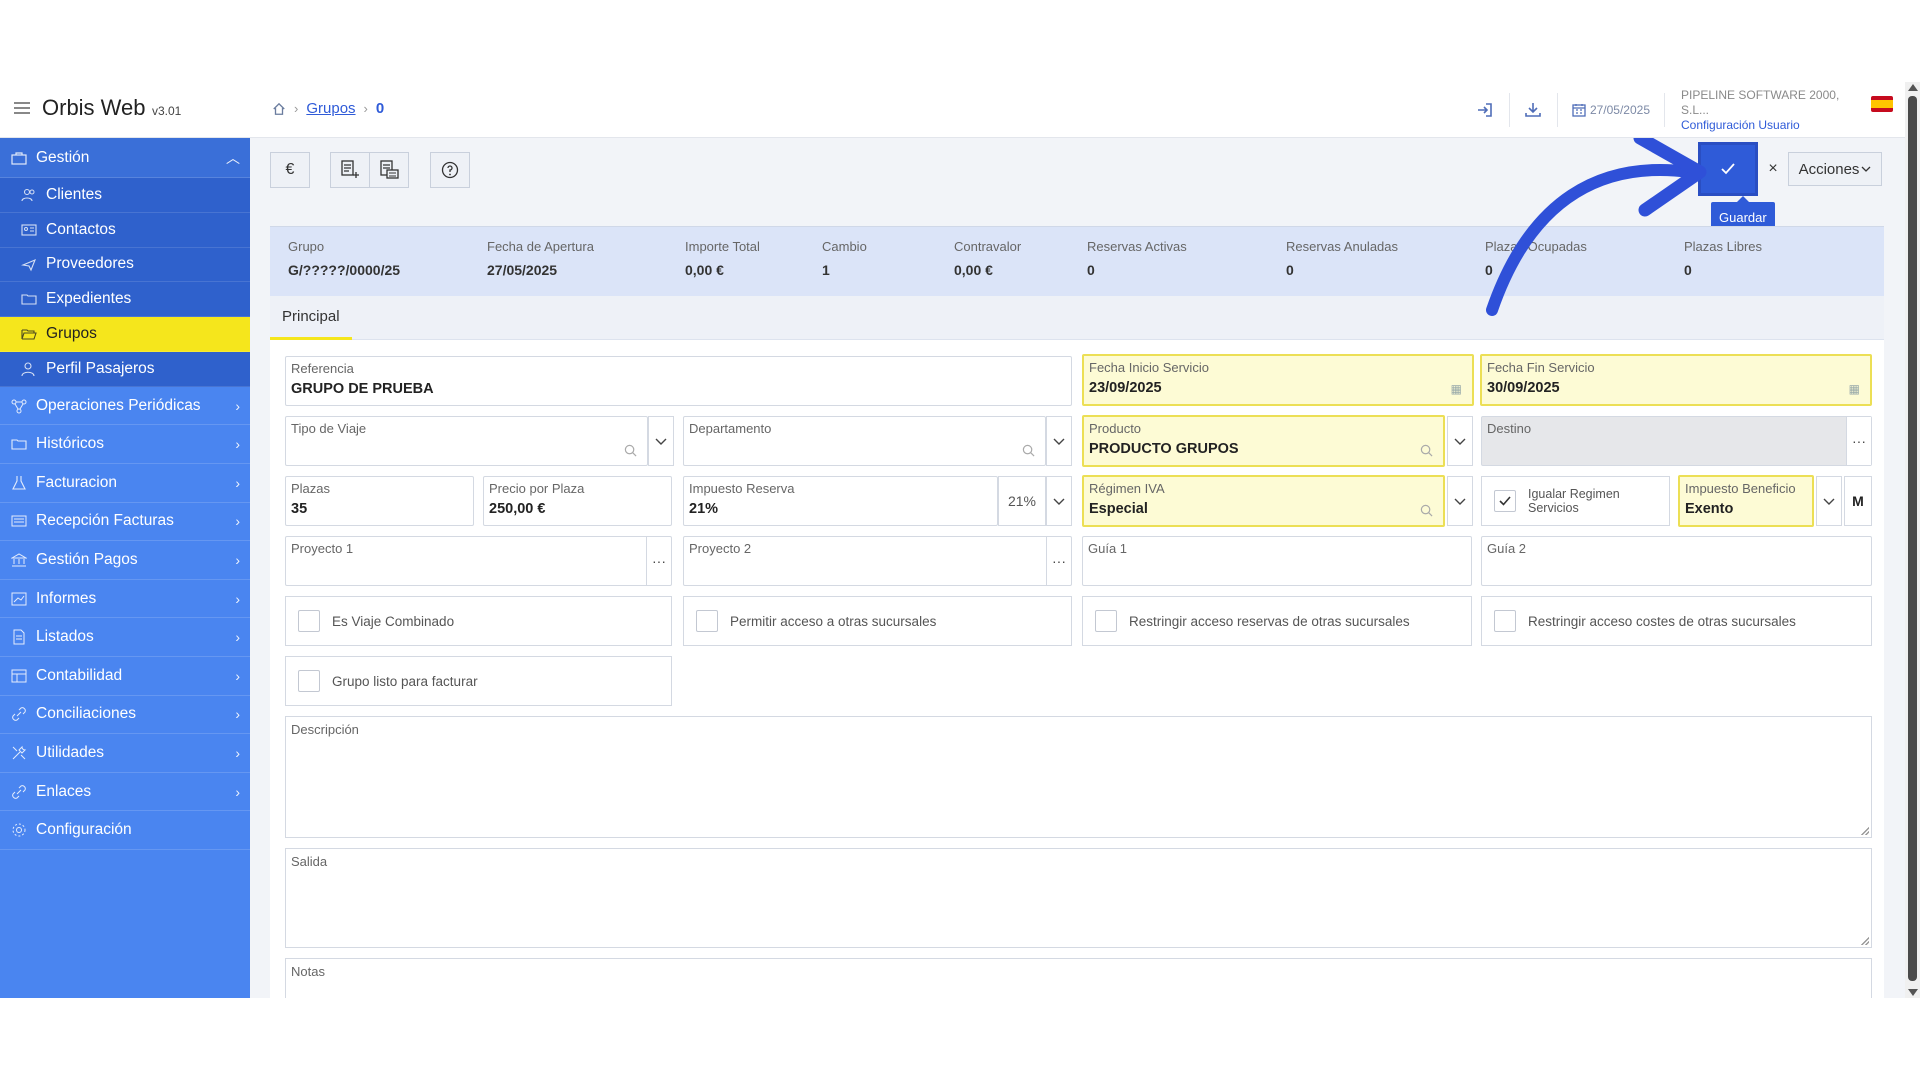 This screenshot has height=1080, width=1920. I want to click on precio-plaza-field: Precio por Plaza 250,00 €, so click(577, 501).